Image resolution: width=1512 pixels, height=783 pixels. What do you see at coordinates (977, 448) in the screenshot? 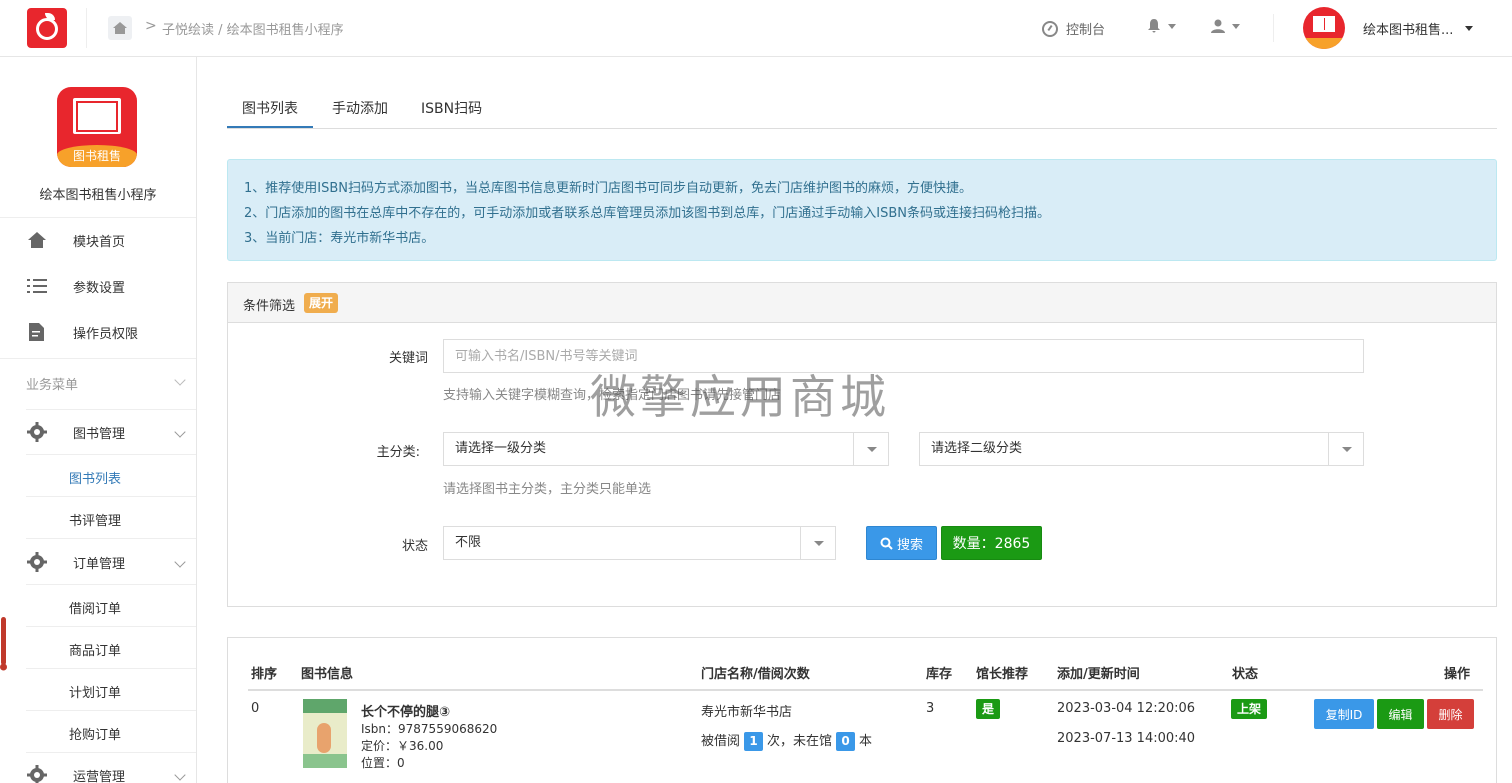
I see `select-value: 请选择二级分类` at bounding box center [977, 448].